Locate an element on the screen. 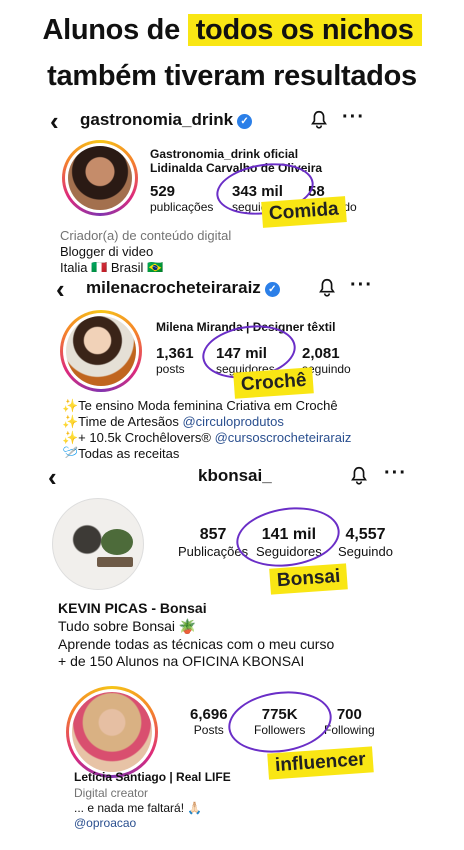 The image size is (464, 850). profile-name: Letícia Santiago | Real LIFE is located at coordinates (152, 777).